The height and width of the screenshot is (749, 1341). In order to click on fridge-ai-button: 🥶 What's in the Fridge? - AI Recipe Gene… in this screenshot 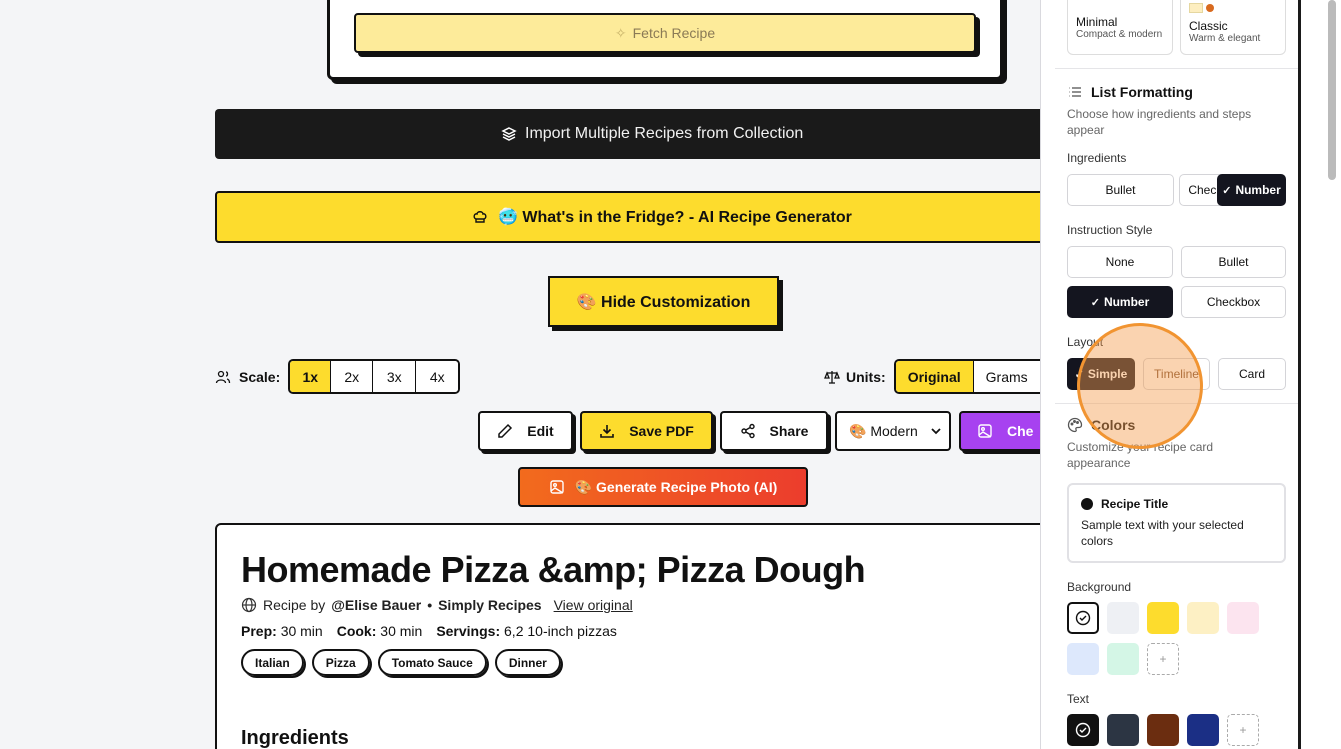, I will do `click(627, 217)`.